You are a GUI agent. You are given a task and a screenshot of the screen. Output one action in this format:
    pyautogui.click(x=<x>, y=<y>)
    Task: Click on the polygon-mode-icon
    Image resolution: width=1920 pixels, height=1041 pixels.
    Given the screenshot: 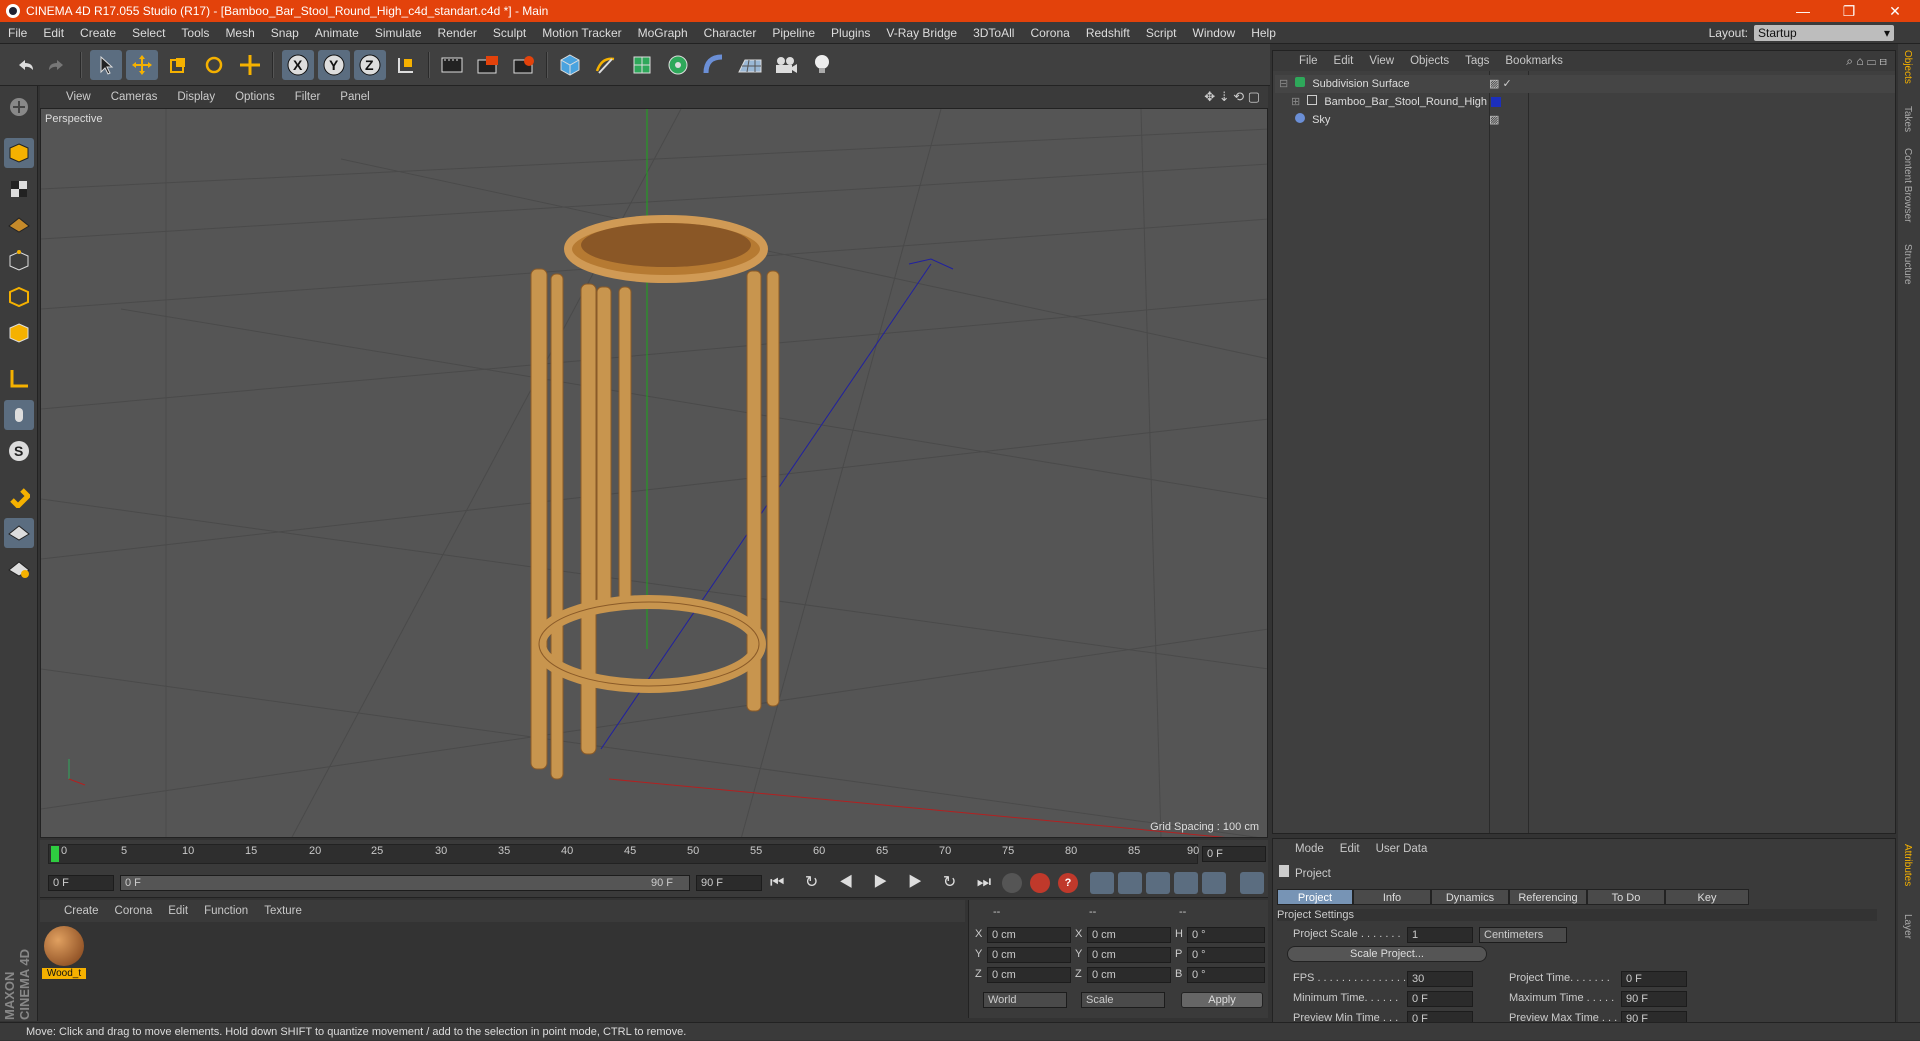 What is the action you would take?
    pyautogui.click(x=19, y=333)
    